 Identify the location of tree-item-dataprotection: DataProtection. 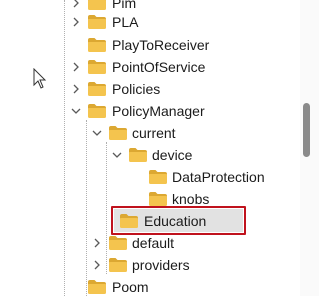
(150, 177).